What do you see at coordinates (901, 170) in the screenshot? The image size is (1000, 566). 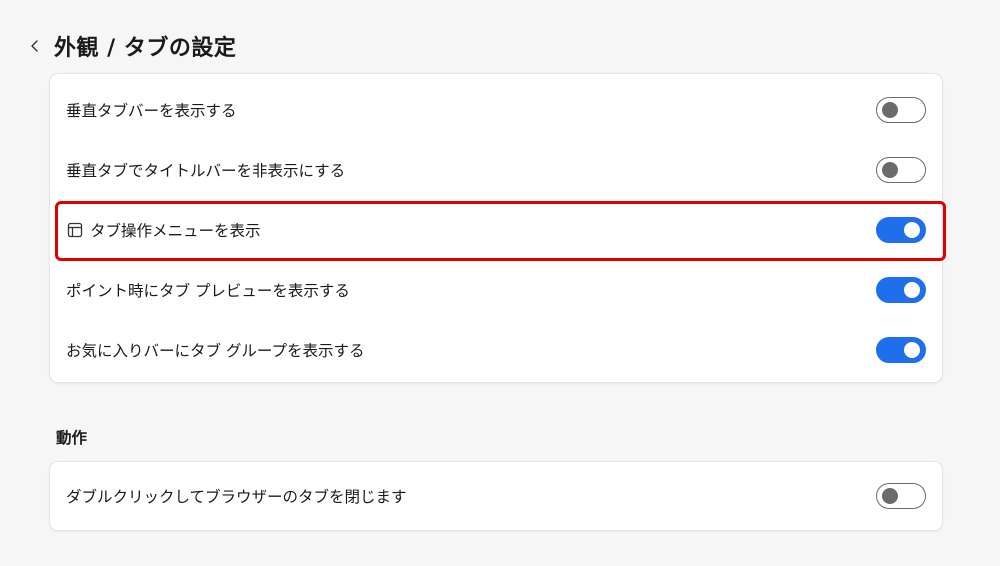 I see `toggle-hide-title-bar` at bounding box center [901, 170].